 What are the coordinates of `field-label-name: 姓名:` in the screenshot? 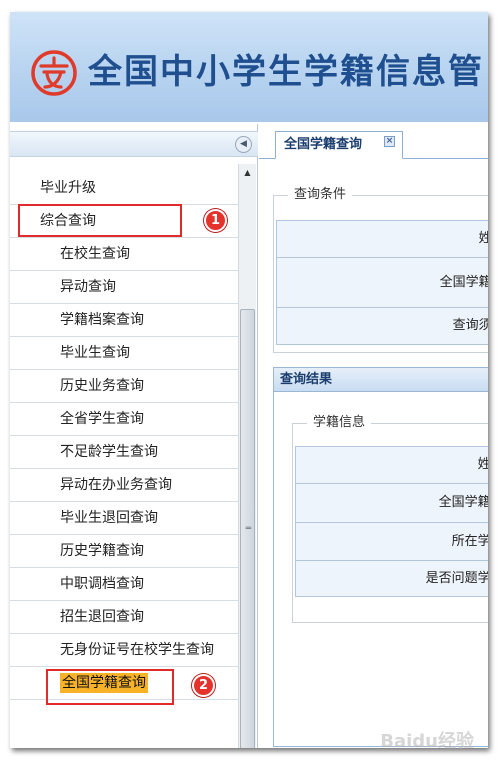 It's located at (382, 239).